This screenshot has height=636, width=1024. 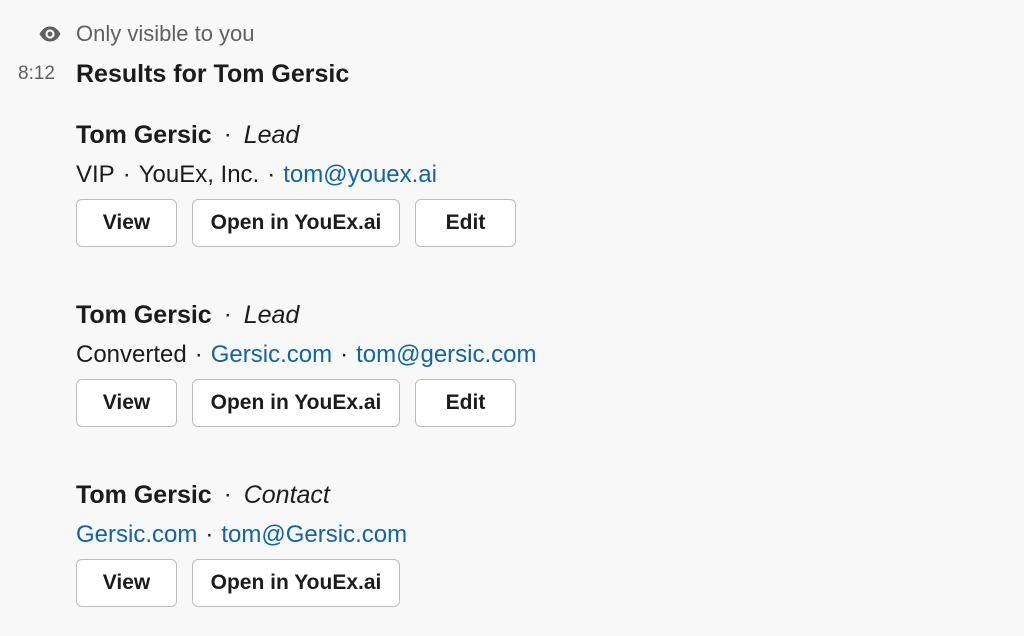 I want to click on result-details: VIP · YouEx, Inc. · tom@youex.ai, so click(x=256, y=175).